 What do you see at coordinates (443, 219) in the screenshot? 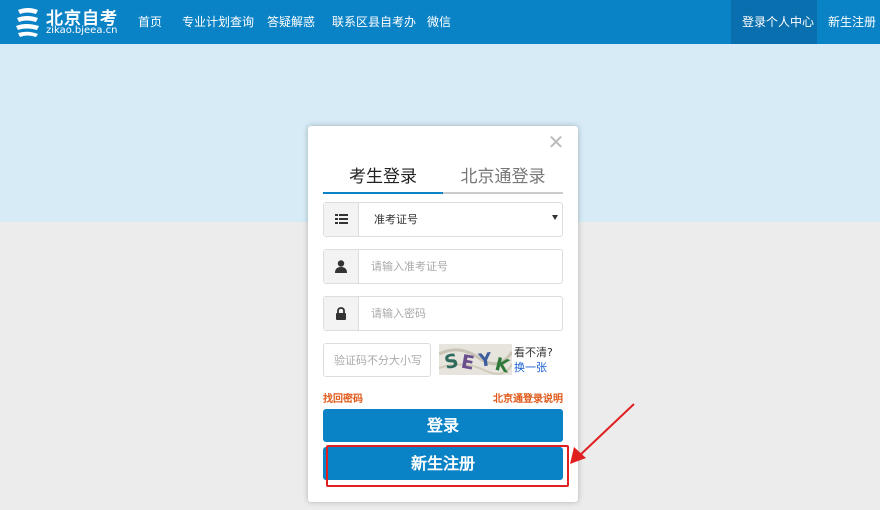
I see `id-type-select: 准考证号` at bounding box center [443, 219].